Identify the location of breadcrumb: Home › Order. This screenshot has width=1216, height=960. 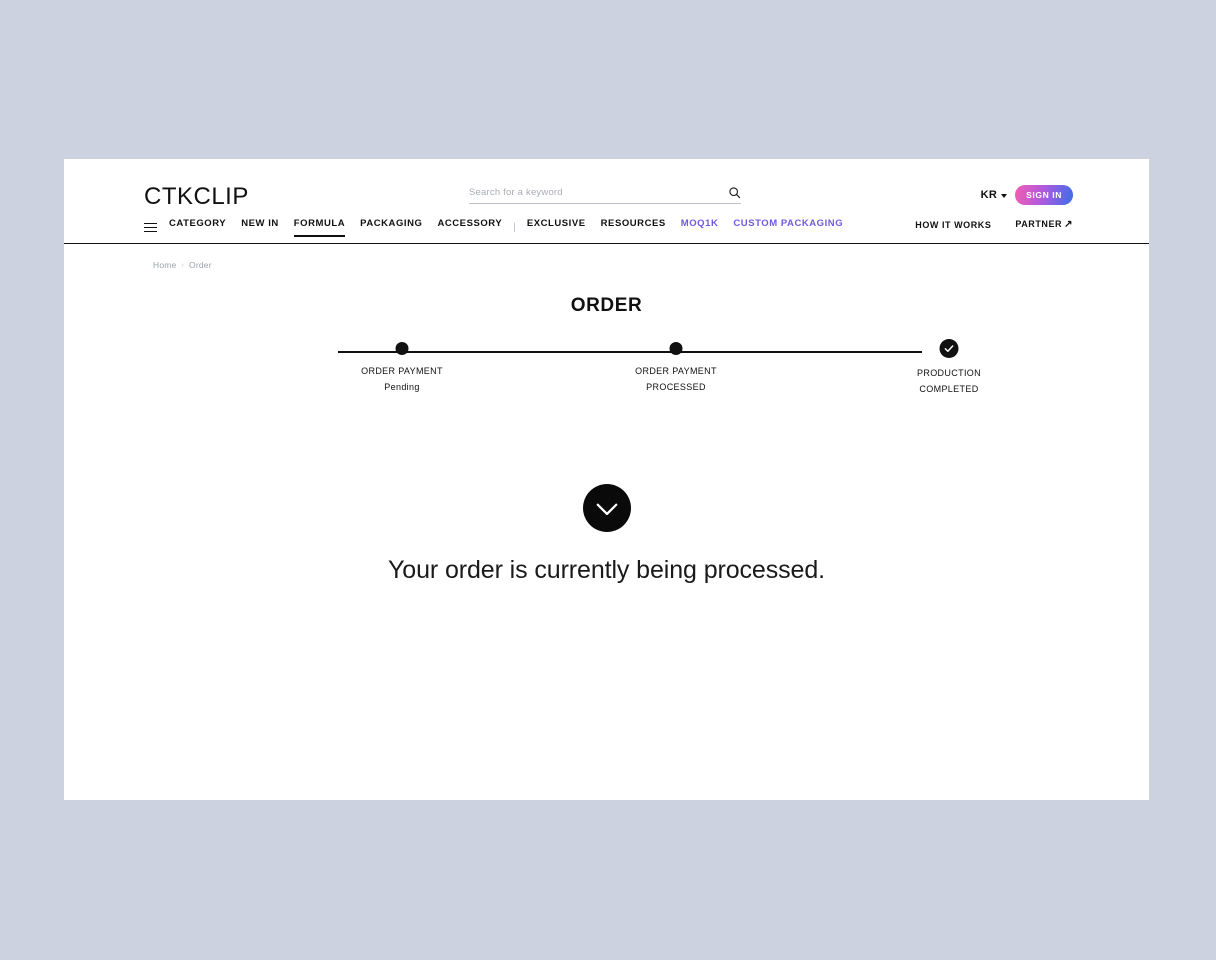
(182, 265).